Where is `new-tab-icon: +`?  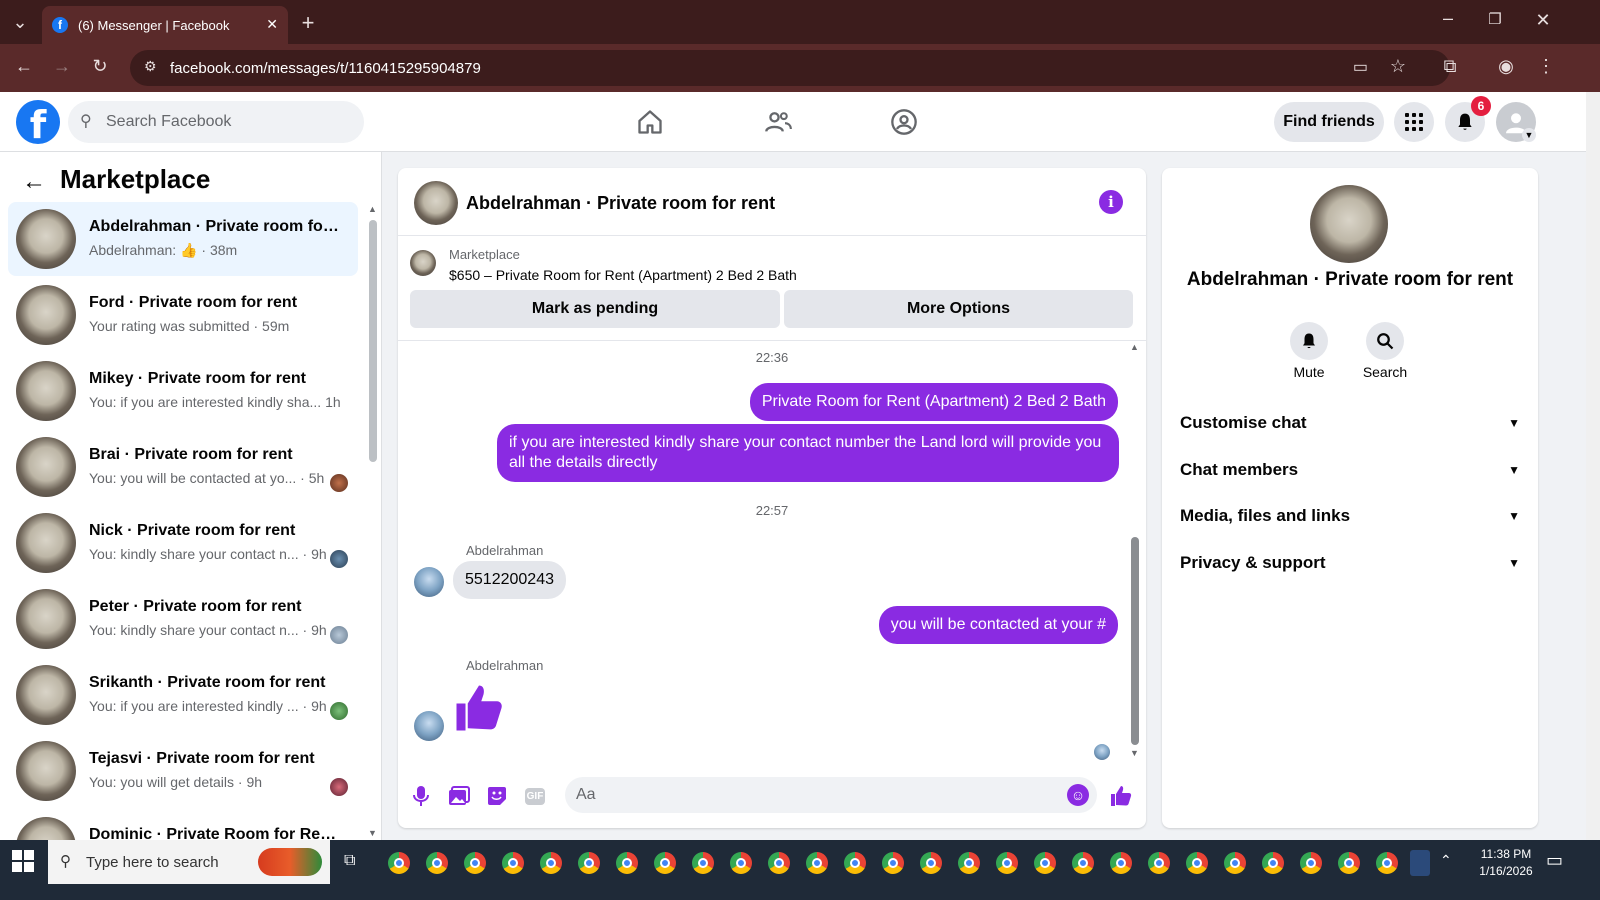 new-tab-icon: + is located at coordinates (308, 23).